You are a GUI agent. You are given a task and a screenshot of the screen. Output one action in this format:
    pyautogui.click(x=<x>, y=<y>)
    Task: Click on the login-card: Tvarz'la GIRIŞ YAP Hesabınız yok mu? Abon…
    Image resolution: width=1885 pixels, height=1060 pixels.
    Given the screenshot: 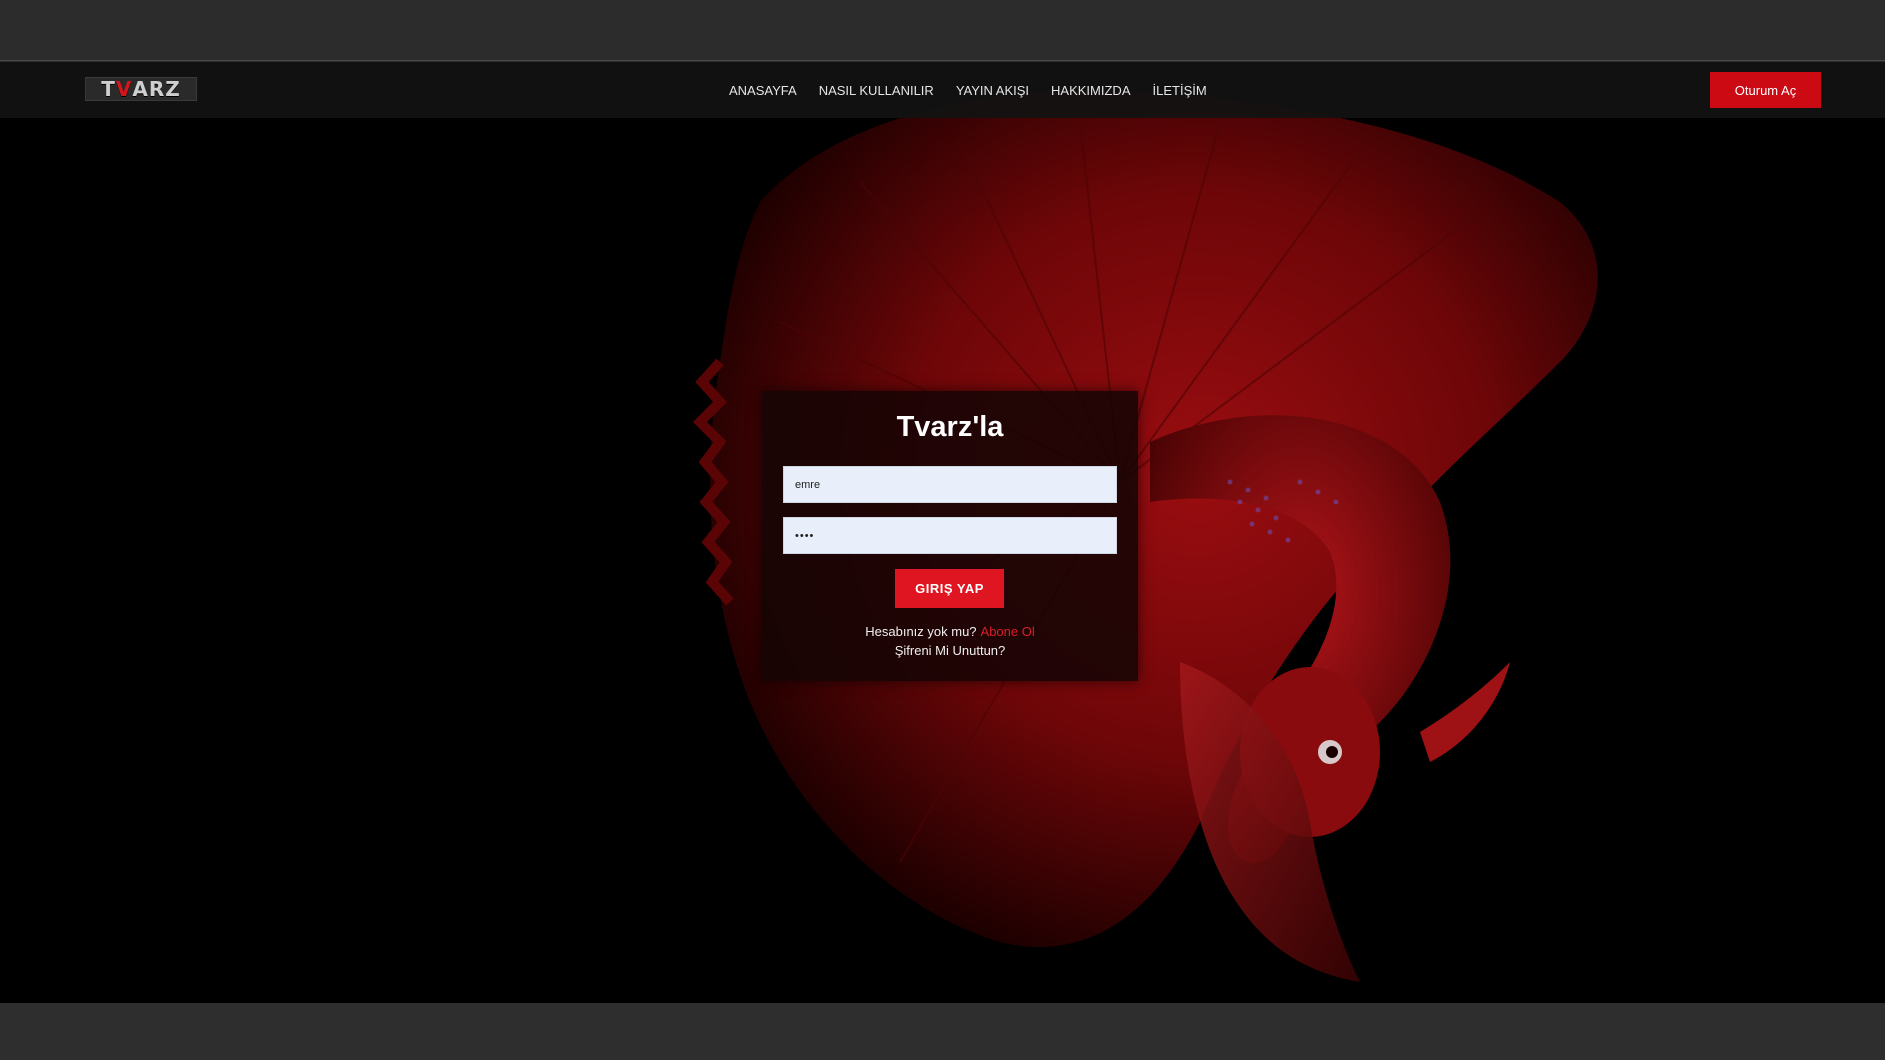 What is the action you would take?
    pyautogui.click(x=950, y=536)
    